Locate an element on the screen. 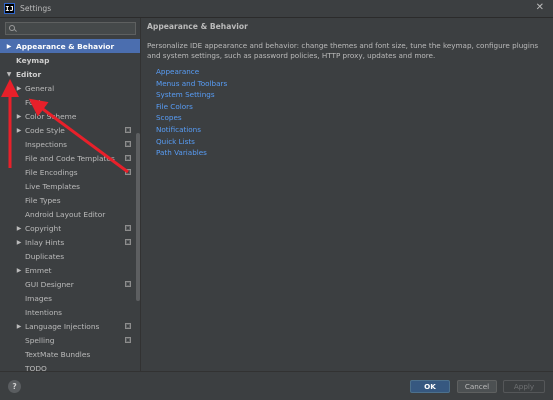 This screenshot has height=400, width=553. tree-item-duplicates: Duplicates is located at coordinates (70, 256).